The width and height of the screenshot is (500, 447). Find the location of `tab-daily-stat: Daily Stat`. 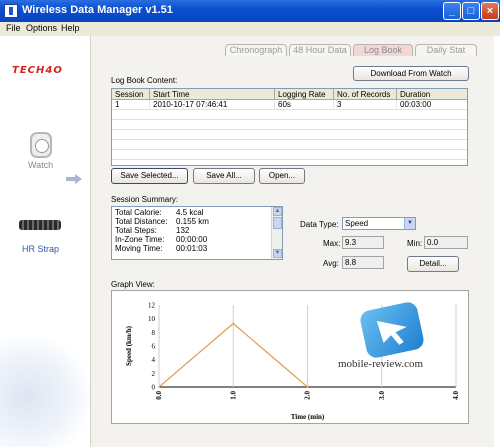

tab-daily-stat: Daily Stat is located at coordinates (446, 50).